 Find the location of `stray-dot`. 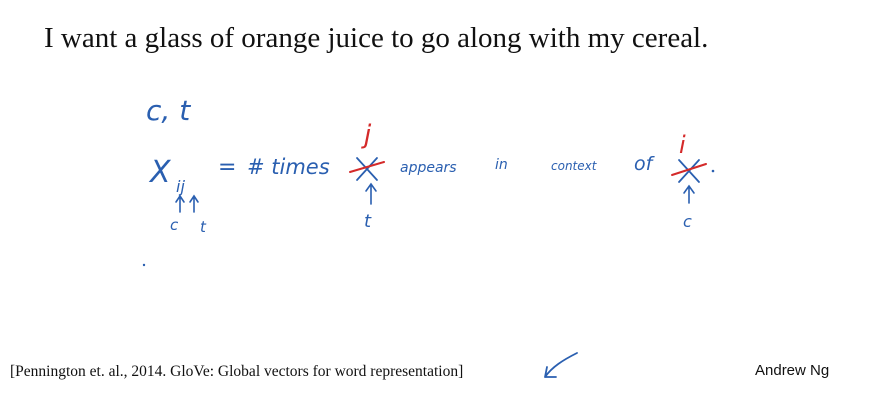

stray-dot is located at coordinates (144, 265).